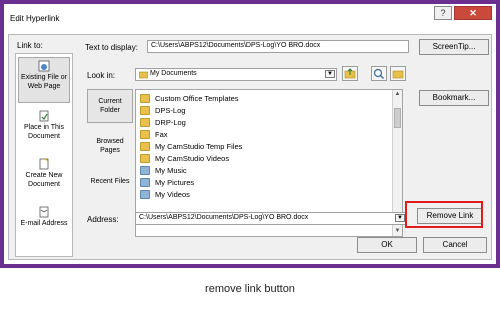 This screenshot has width=500, height=309. I want to click on list-item: My CamStudio Temp Files, so click(191, 146).